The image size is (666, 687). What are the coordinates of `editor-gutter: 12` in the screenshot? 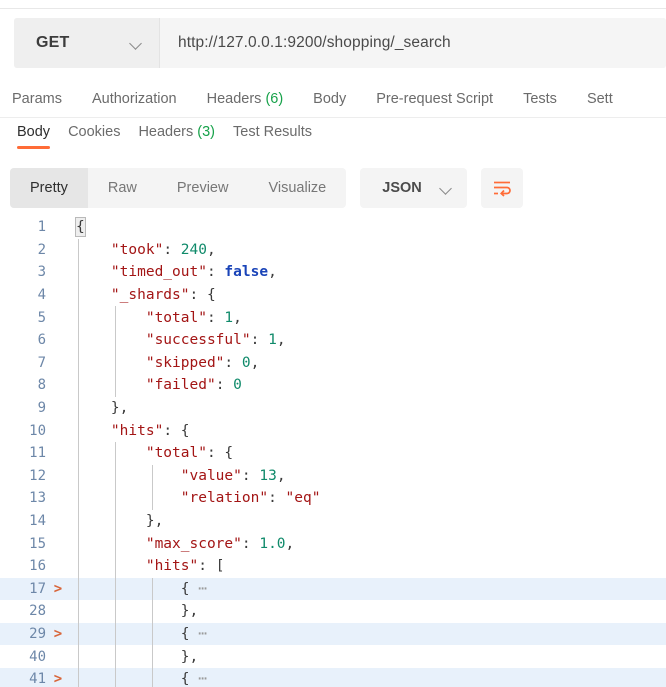 It's located at (38, 476).